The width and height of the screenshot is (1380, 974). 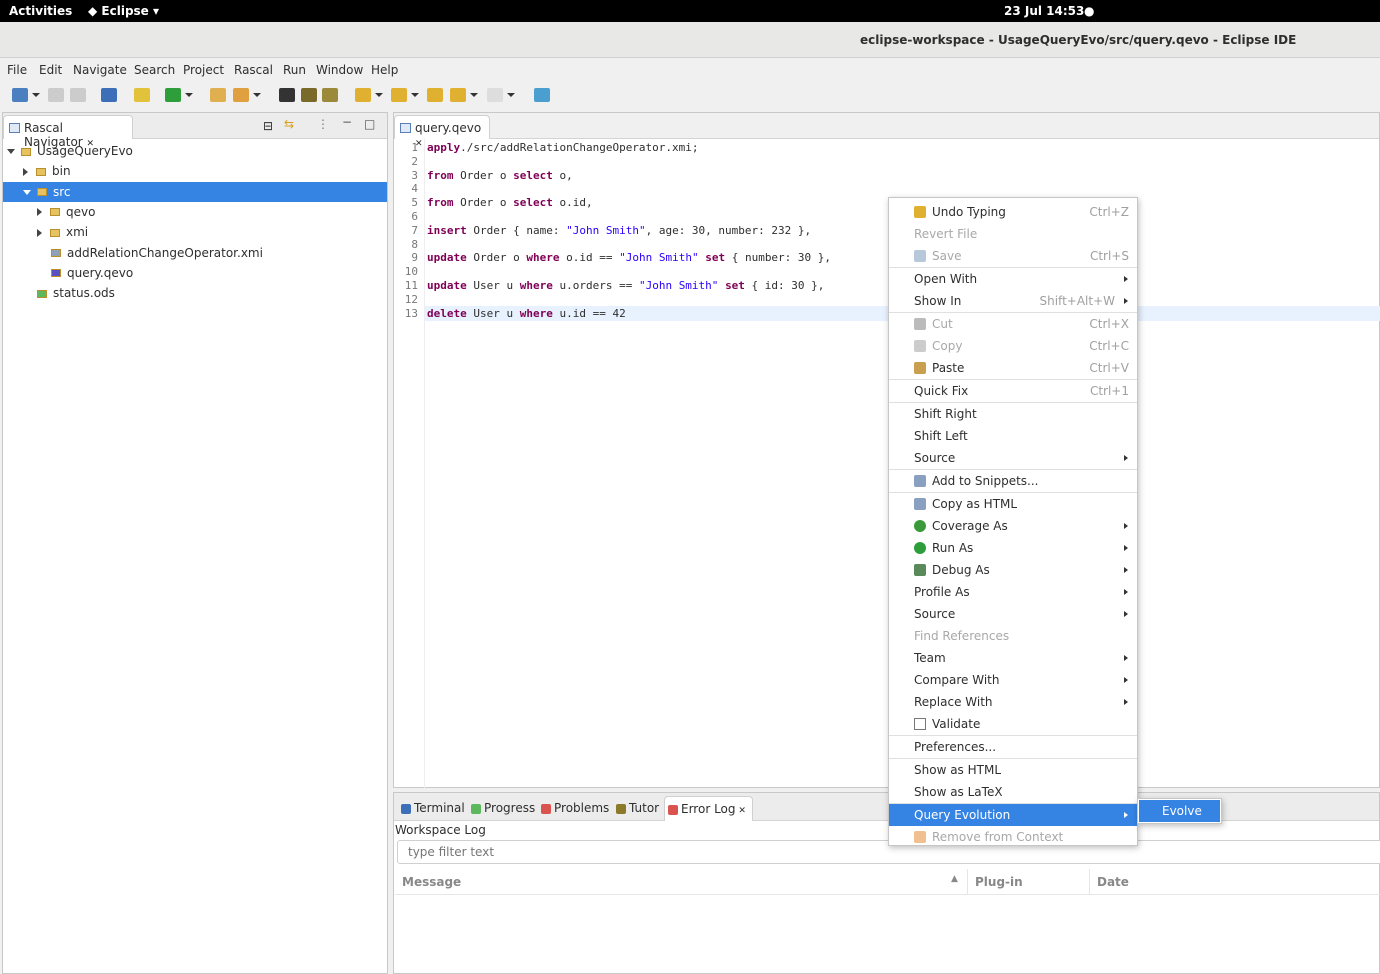 I want to click on tab-query-qevo: query.qevo ✕, so click(x=442, y=132).